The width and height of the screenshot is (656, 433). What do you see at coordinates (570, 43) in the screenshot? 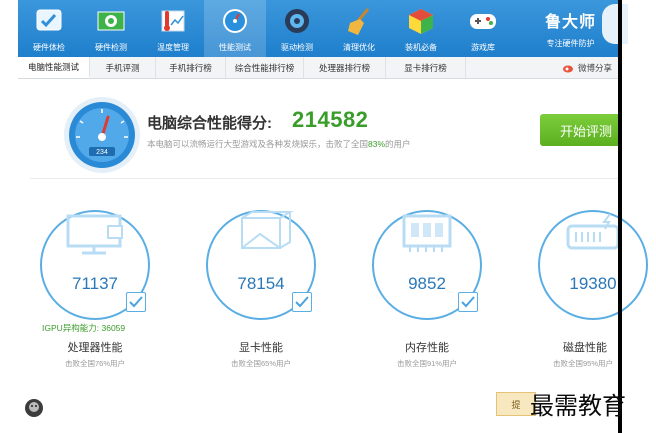
I see `brand-slogan: 专注硬件防护` at bounding box center [570, 43].